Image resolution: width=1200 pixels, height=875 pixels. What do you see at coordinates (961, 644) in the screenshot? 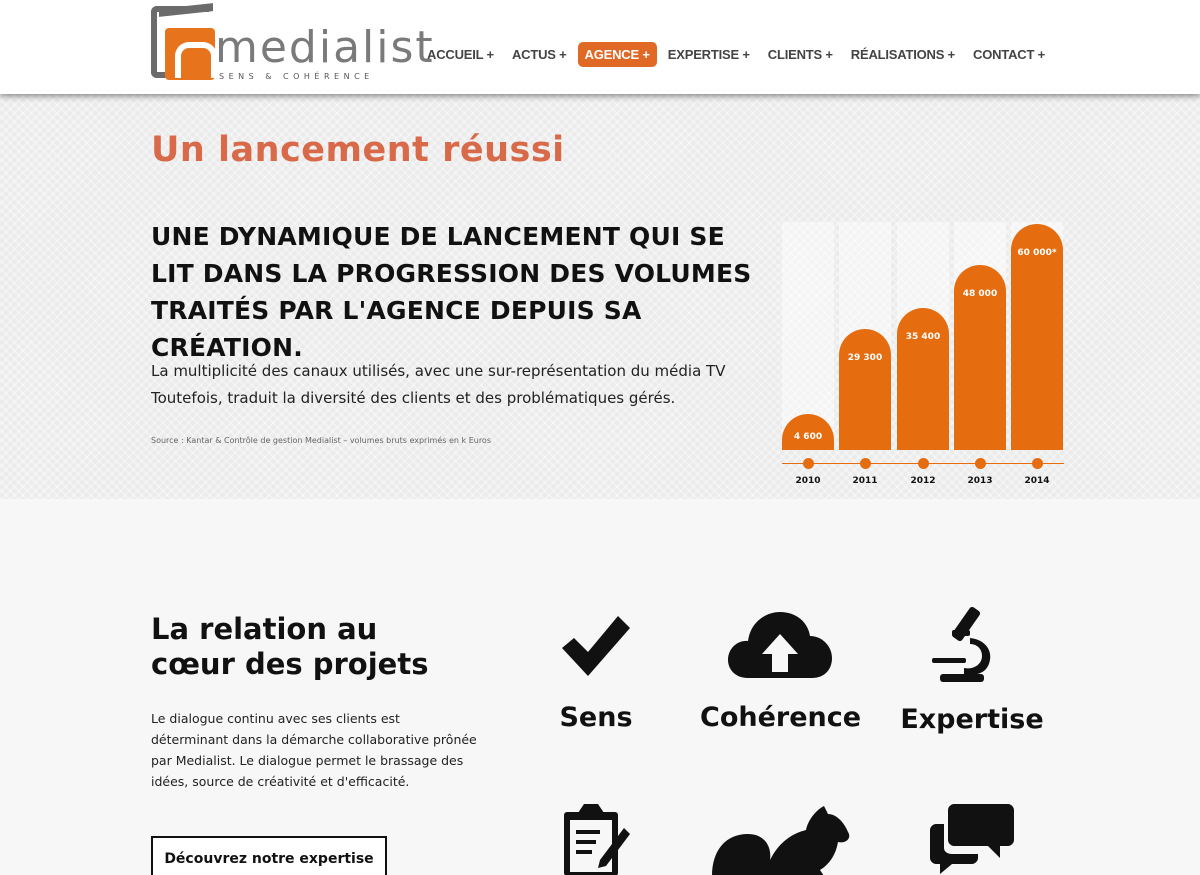
I see `microscope-icon` at bounding box center [961, 644].